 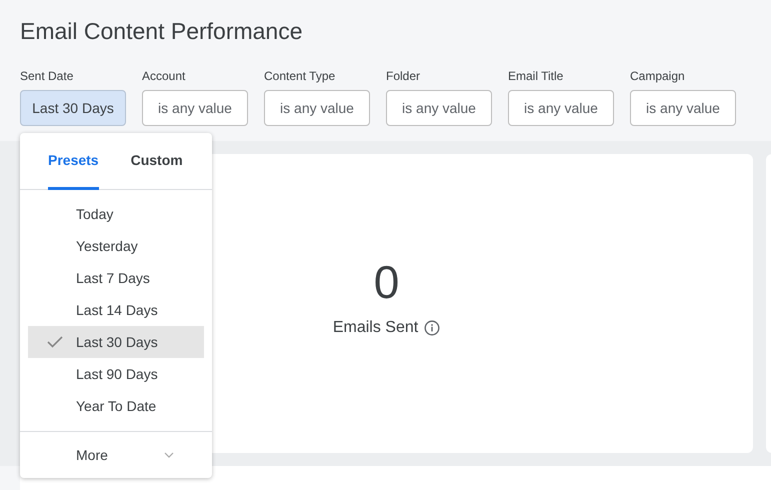 I want to click on metric-label: Emails Sent, so click(x=375, y=328).